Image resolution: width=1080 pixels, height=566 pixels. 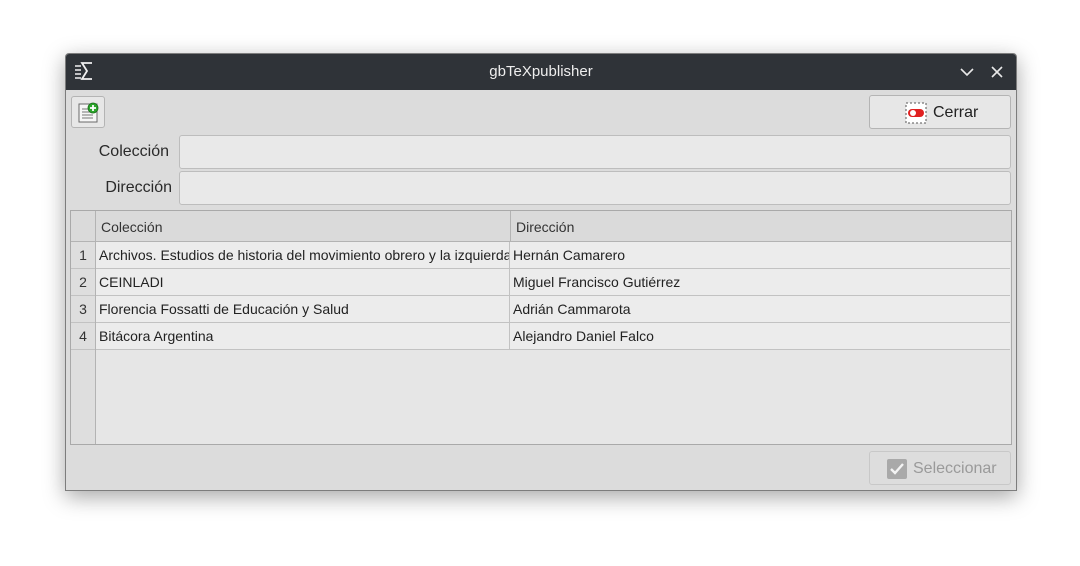 I want to click on column-header-direccion: Dirección, so click(x=761, y=226).